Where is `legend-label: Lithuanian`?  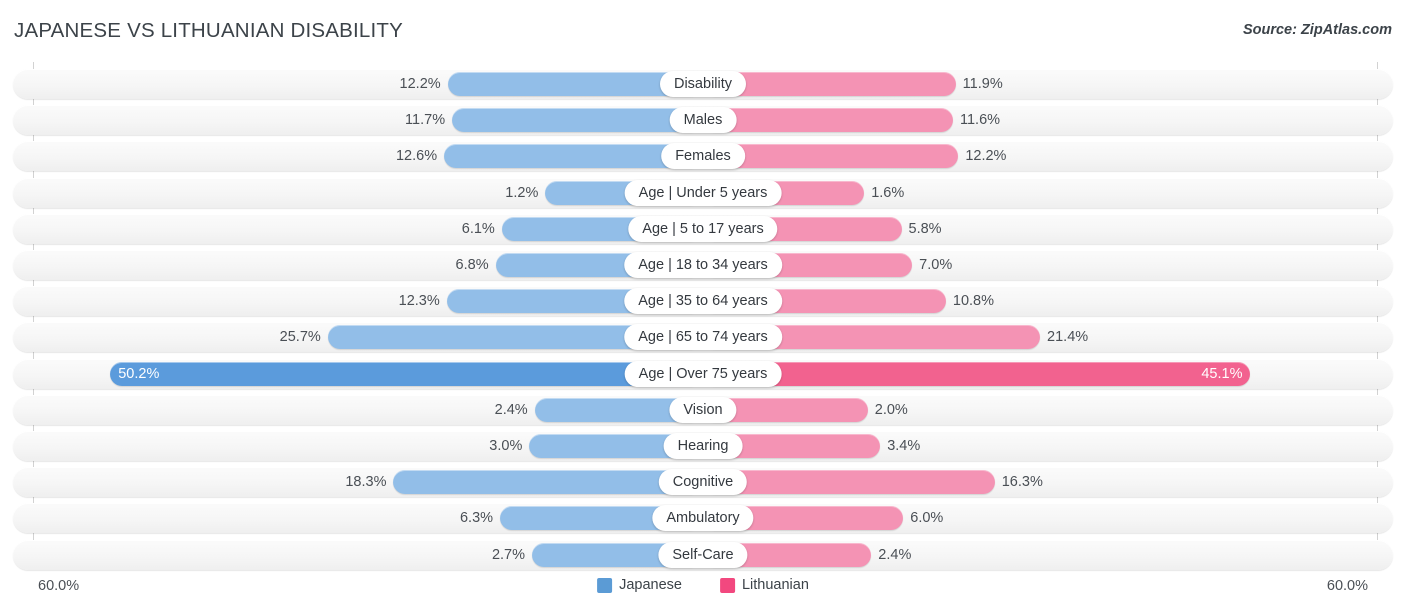 legend-label: Lithuanian is located at coordinates (775, 585).